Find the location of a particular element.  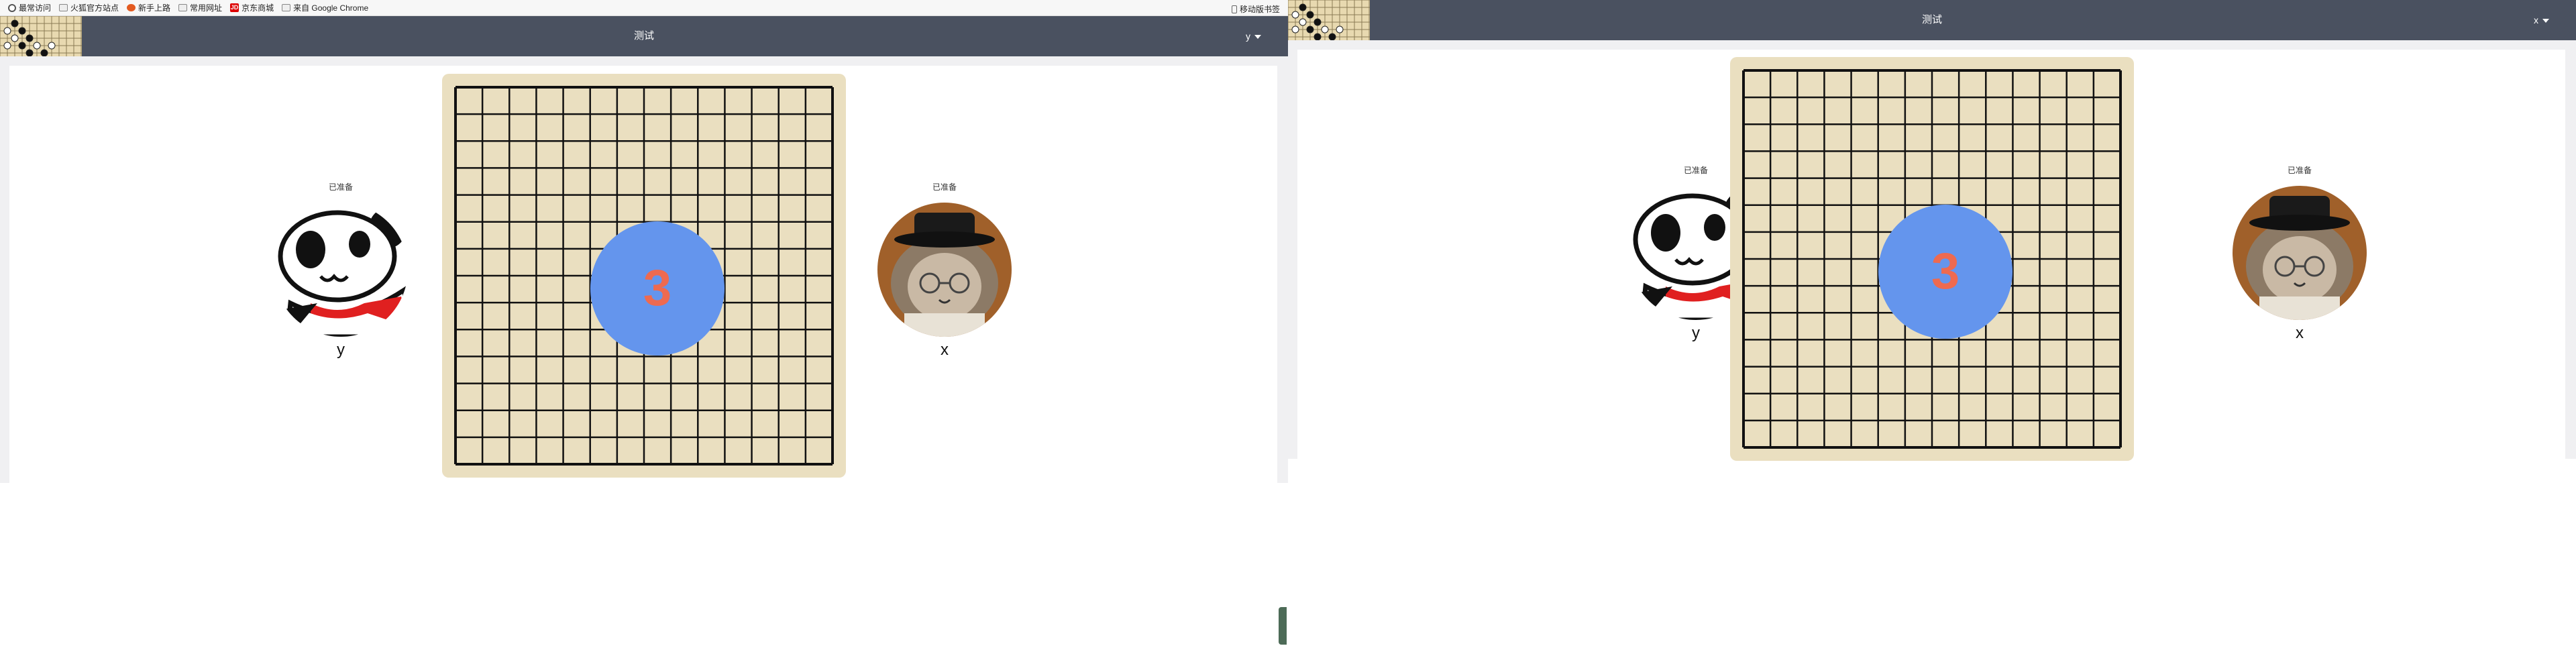

navbar: 测试 y is located at coordinates (644, 36).